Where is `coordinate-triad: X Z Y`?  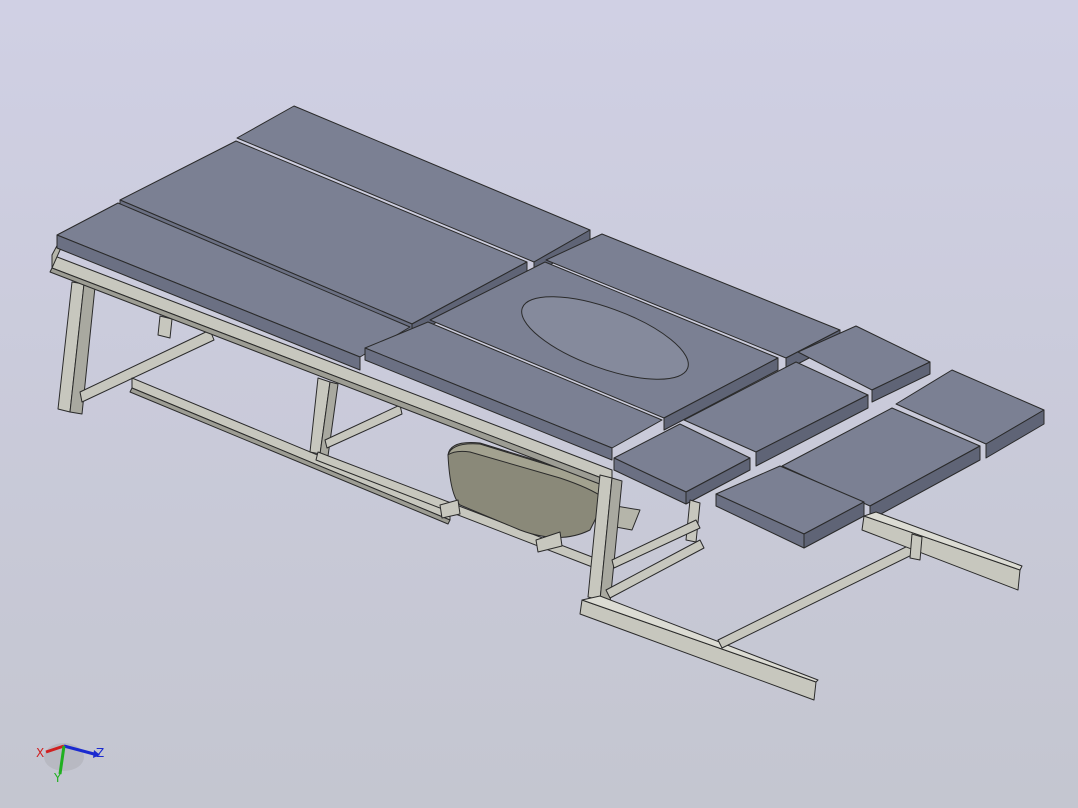 coordinate-triad: X Z Y is located at coordinates (70, 764).